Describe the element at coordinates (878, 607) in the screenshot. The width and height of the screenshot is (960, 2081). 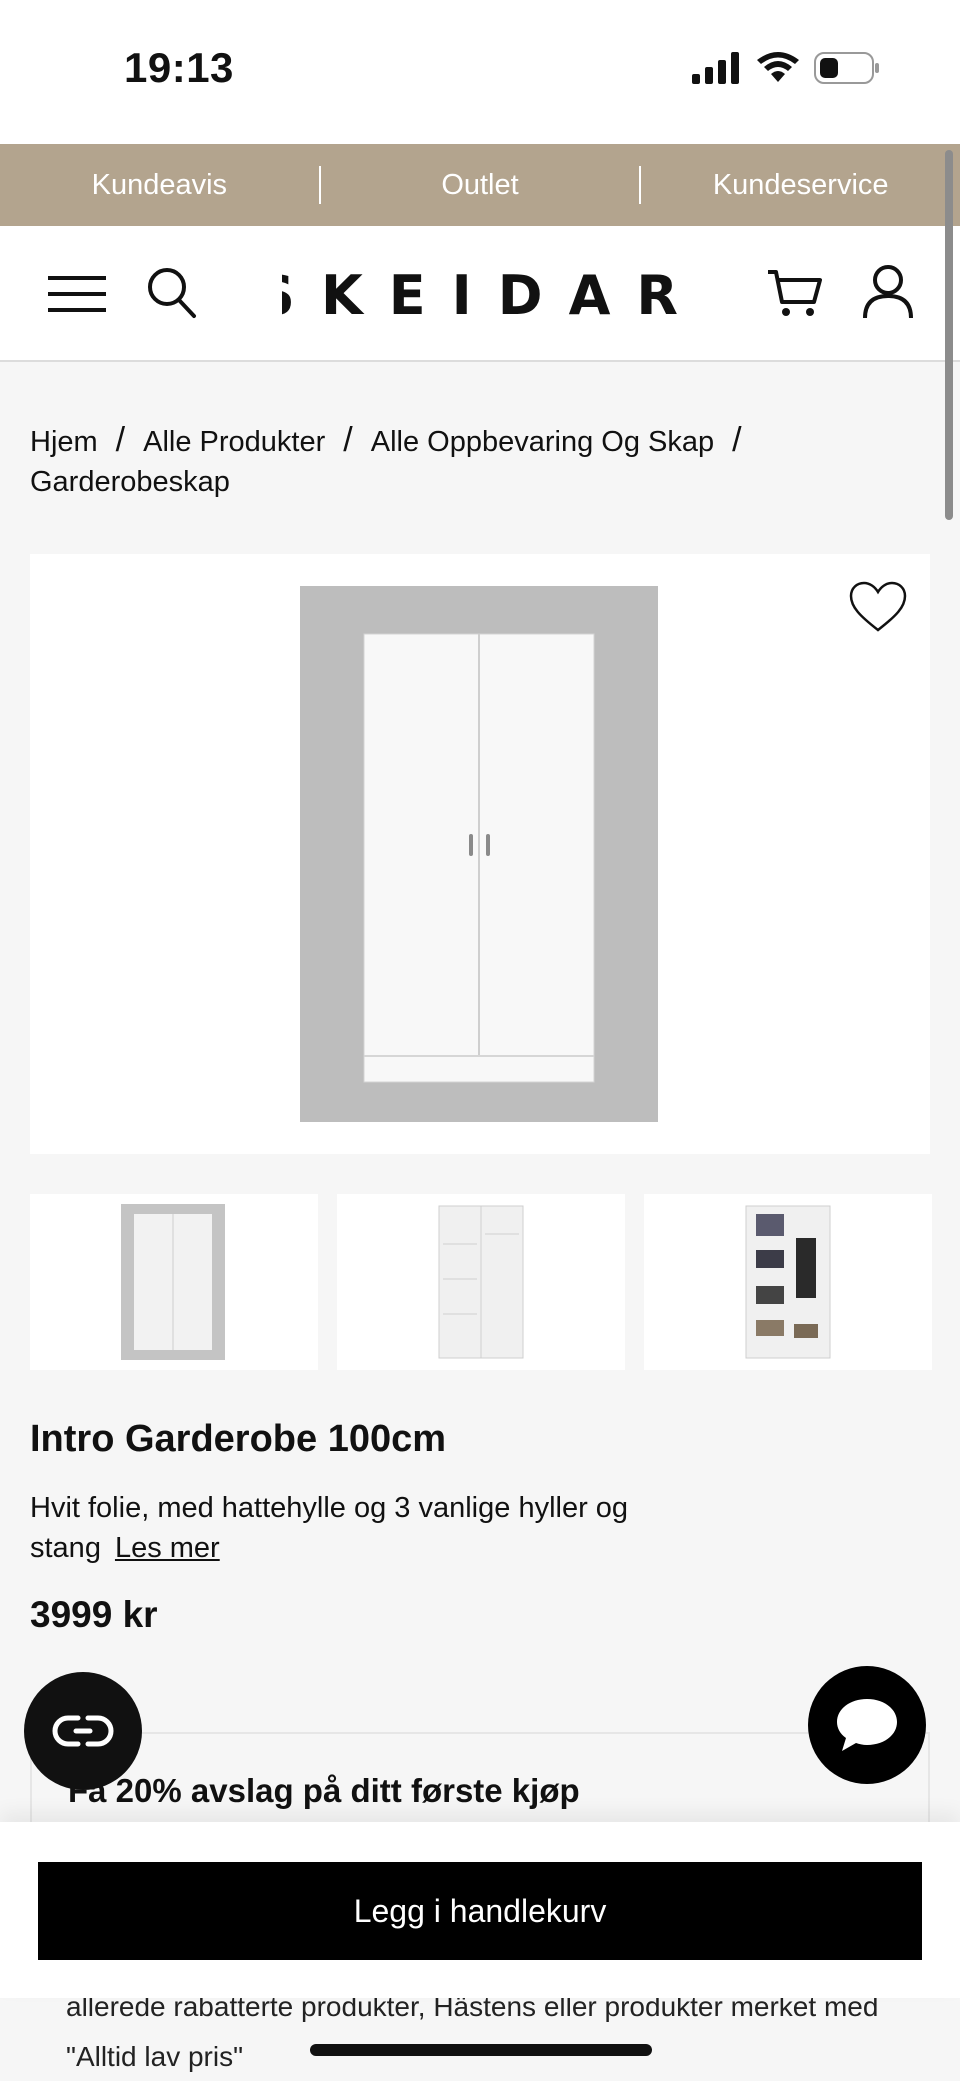
I see `heart-icon` at that location.